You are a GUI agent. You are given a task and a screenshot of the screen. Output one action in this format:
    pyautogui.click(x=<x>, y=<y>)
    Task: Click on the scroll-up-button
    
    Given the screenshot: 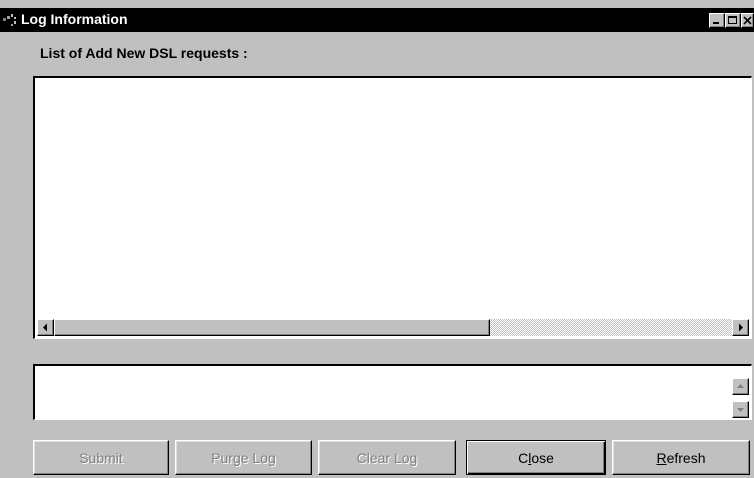 What is the action you would take?
    pyautogui.click(x=740, y=386)
    